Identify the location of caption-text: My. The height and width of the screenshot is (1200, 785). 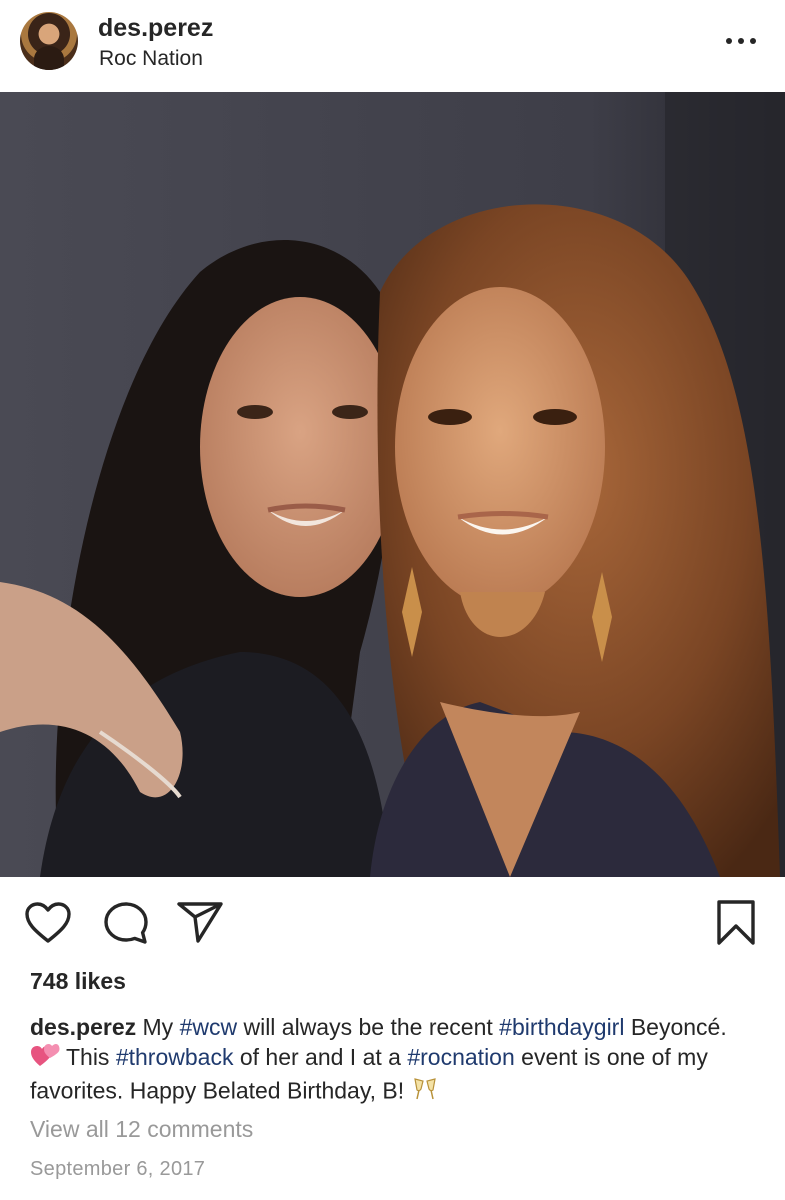
(158, 1027).